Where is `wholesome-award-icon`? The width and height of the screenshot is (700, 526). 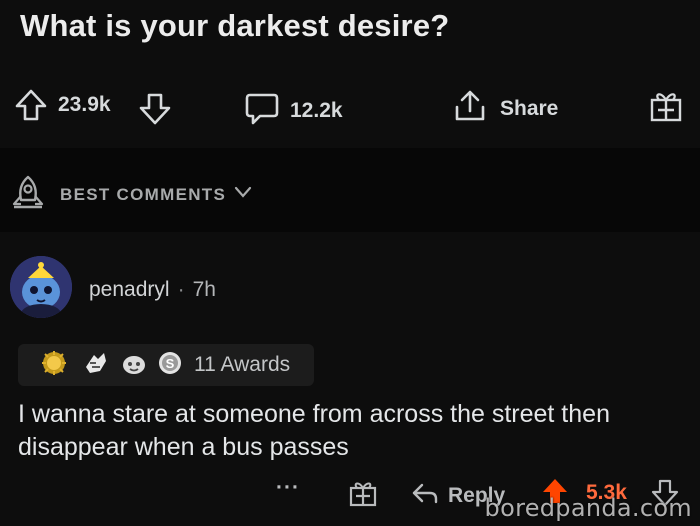 wholesome-award-icon is located at coordinates (134, 365).